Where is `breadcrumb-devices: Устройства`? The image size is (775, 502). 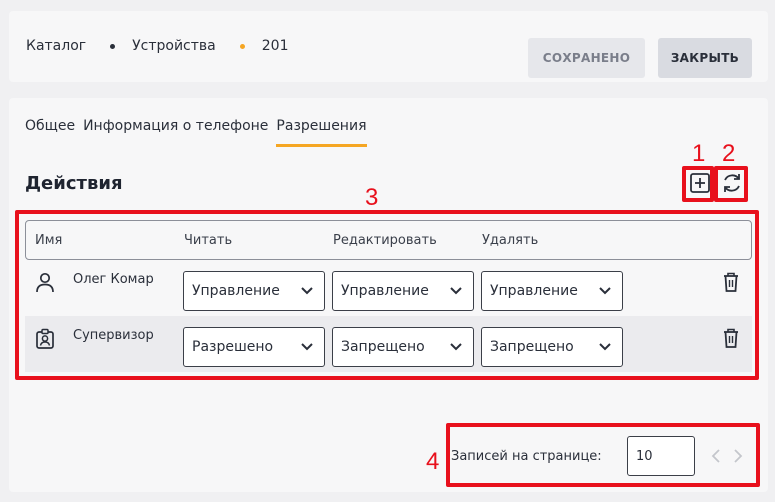
breadcrumb-devices: Устройства is located at coordinates (174, 46).